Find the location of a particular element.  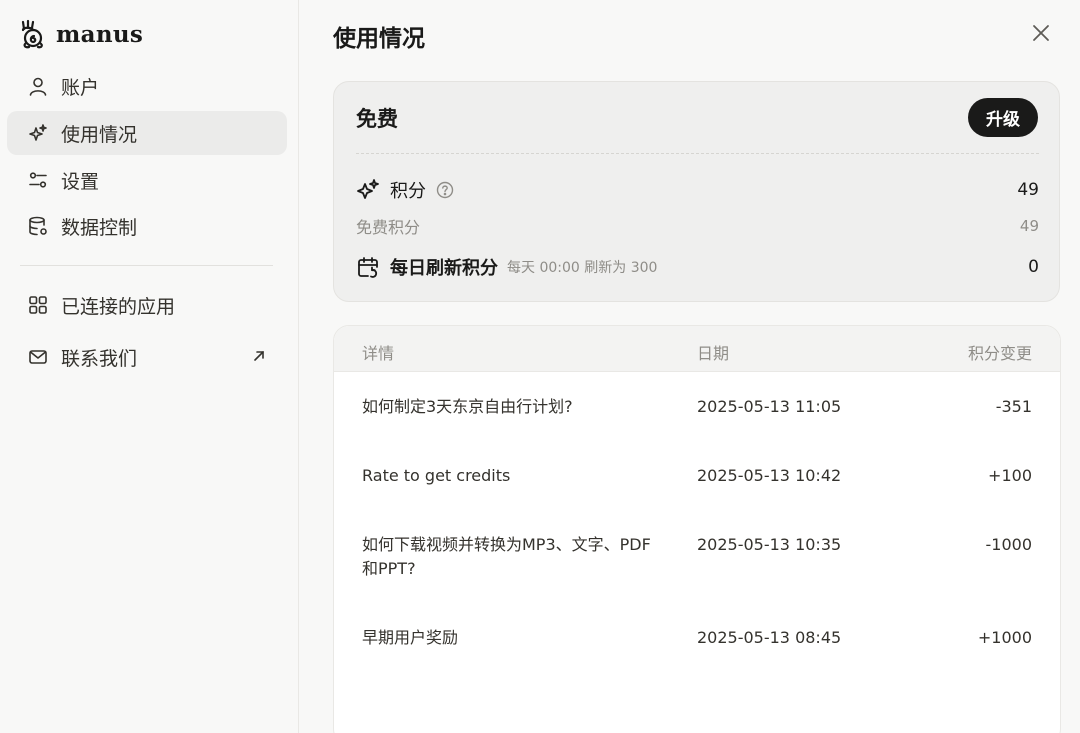

sidebar-item-label: 数据控制 is located at coordinates (99, 227).